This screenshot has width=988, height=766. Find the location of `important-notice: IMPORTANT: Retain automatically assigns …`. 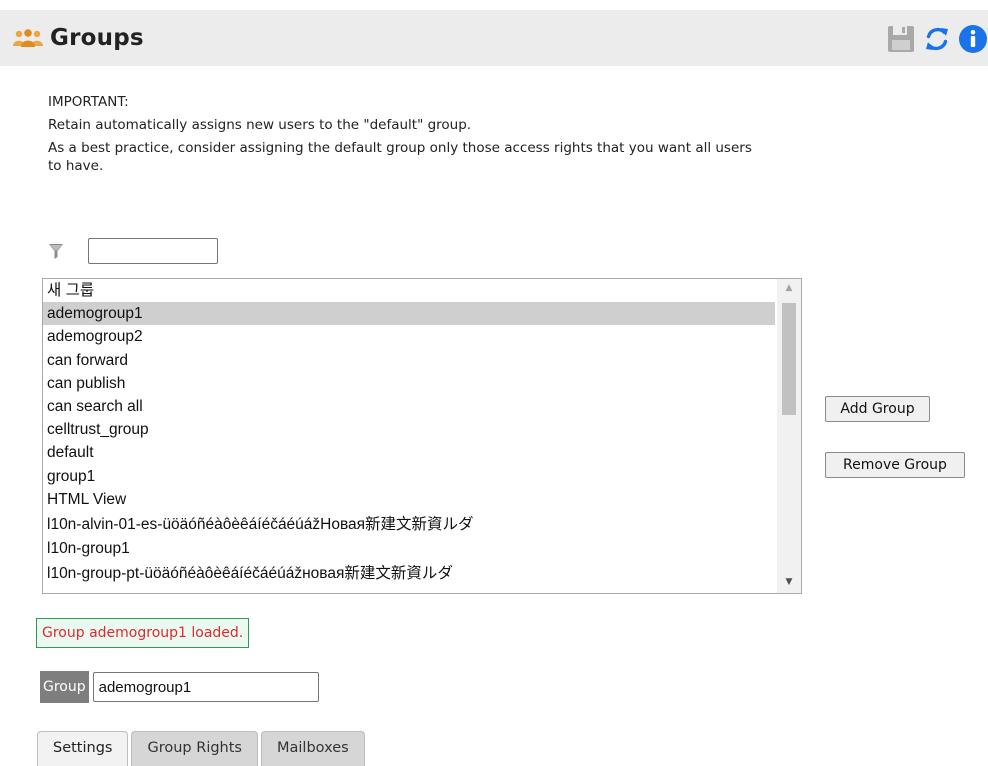

important-notice: IMPORTANT: Retain automatically assigns … is located at coordinates (458, 135).